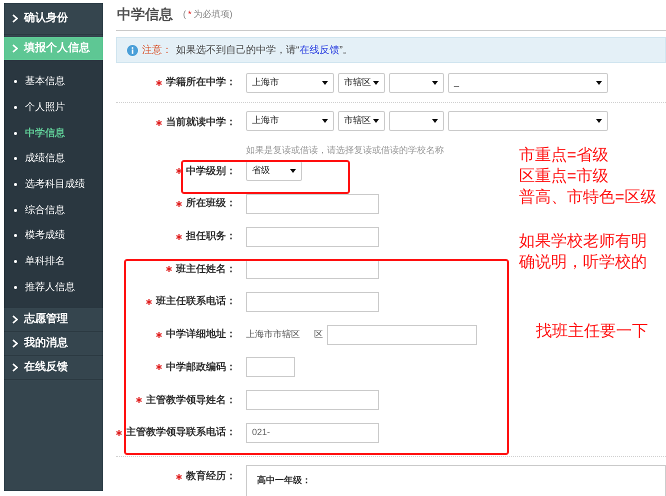 This screenshot has width=666, height=496. What do you see at coordinates (583, 242) in the screenshot?
I see `annotation-text: 如果学校老师有明` at bounding box center [583, 242].